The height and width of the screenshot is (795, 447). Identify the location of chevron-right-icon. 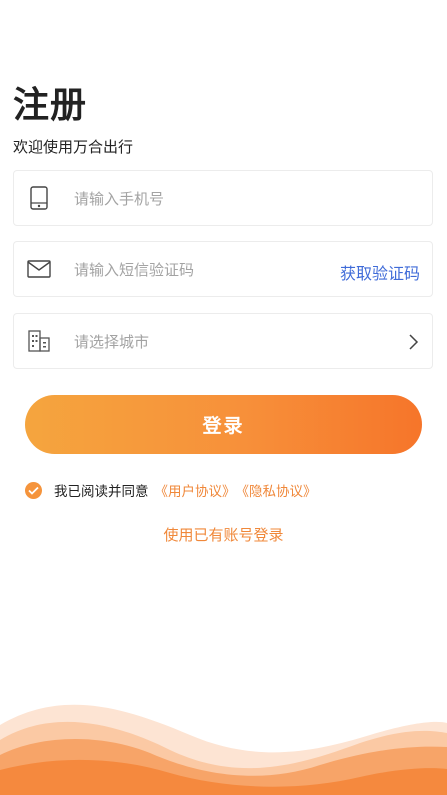
(414, 342).